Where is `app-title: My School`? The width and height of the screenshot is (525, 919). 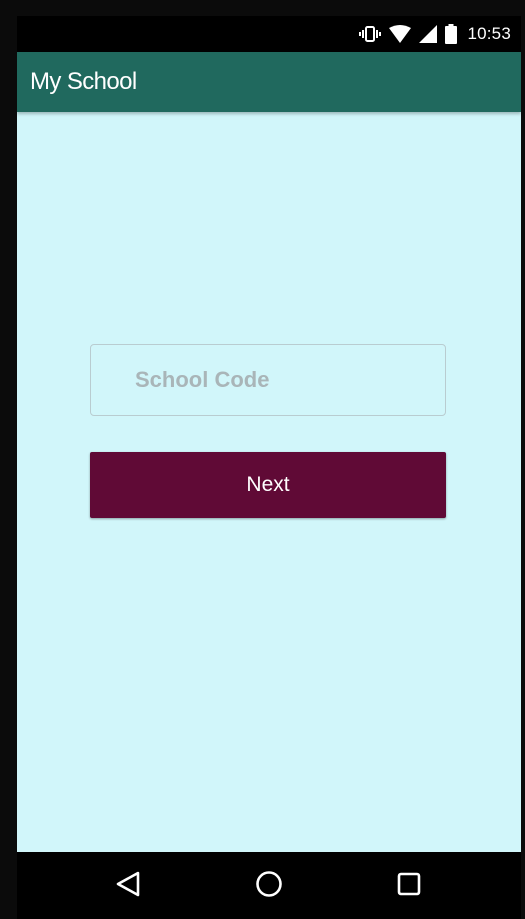 app-title: My School is located at coordinates (83, 81).